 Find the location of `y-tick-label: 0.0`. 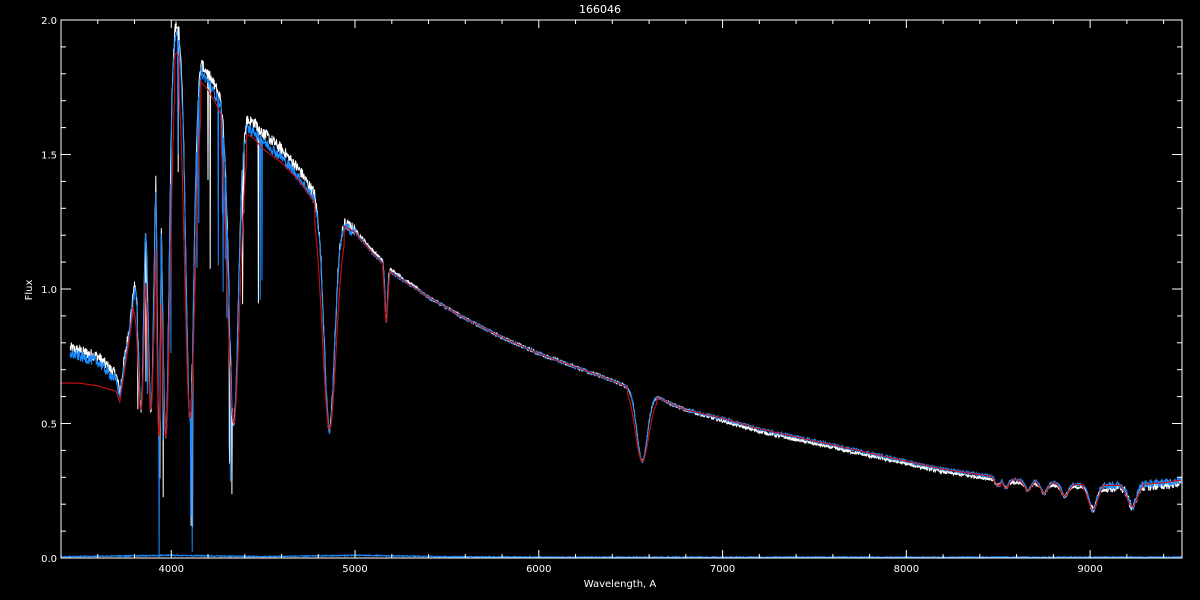

y-tick-label: 0.0 is located at coordinates (49, 559).